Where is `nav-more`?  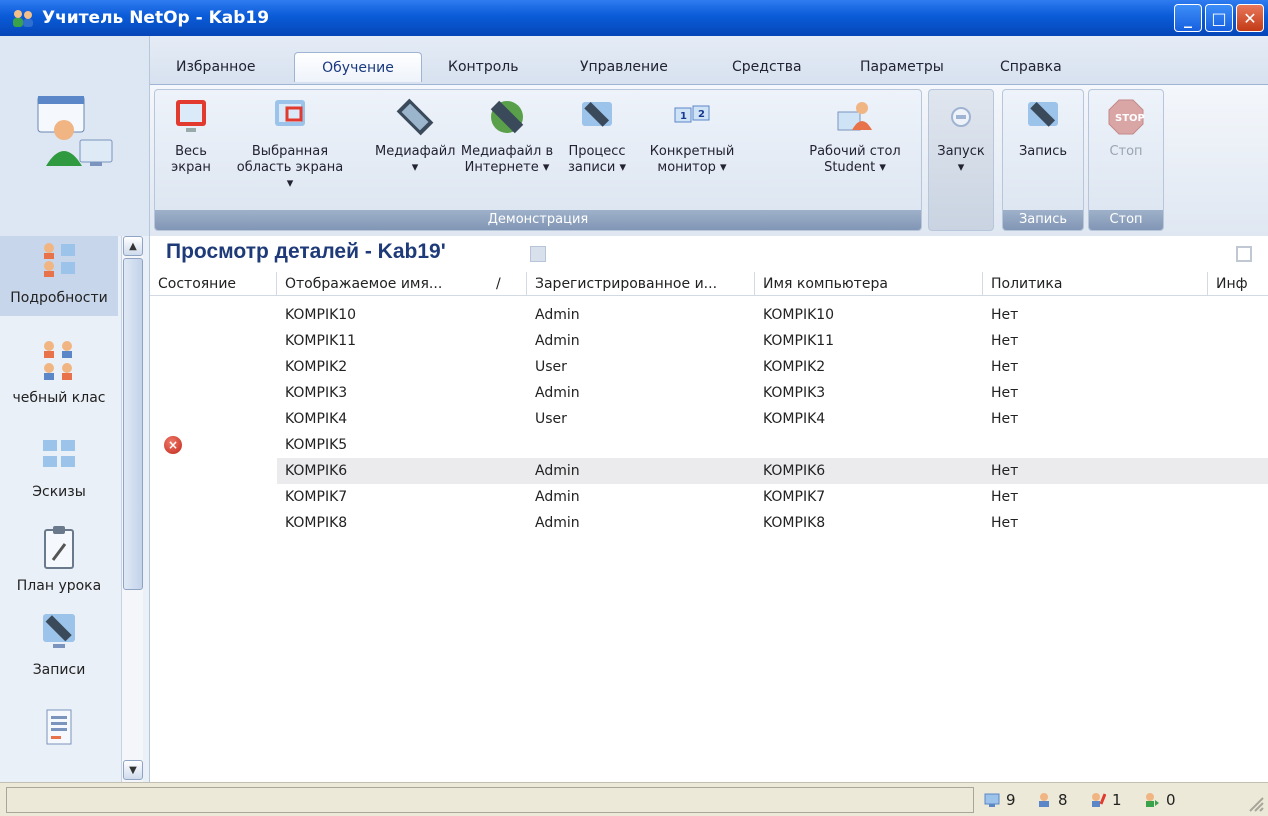 nav-more is located at coordinates (59, 734).